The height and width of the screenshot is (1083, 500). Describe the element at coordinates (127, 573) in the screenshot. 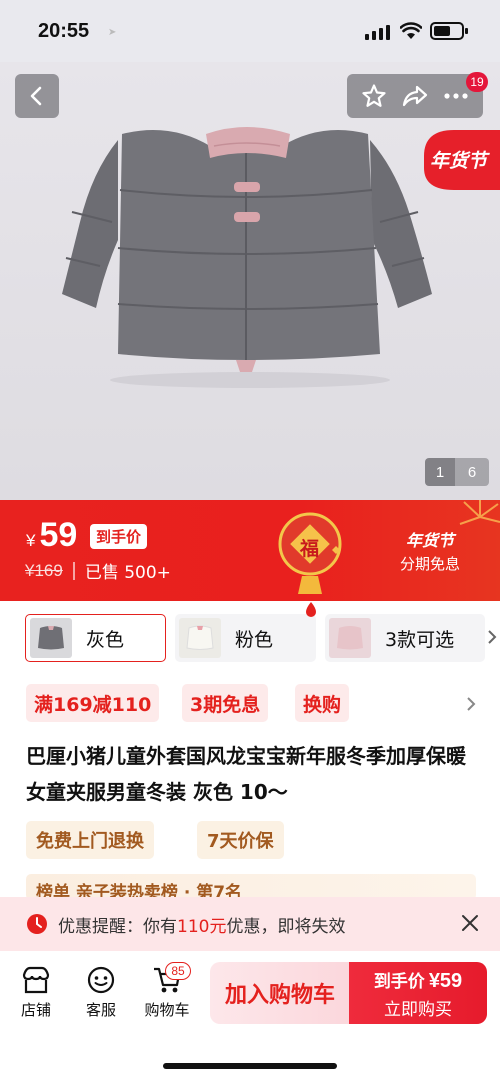

I see `sold-count: 已售 500+` at that location.